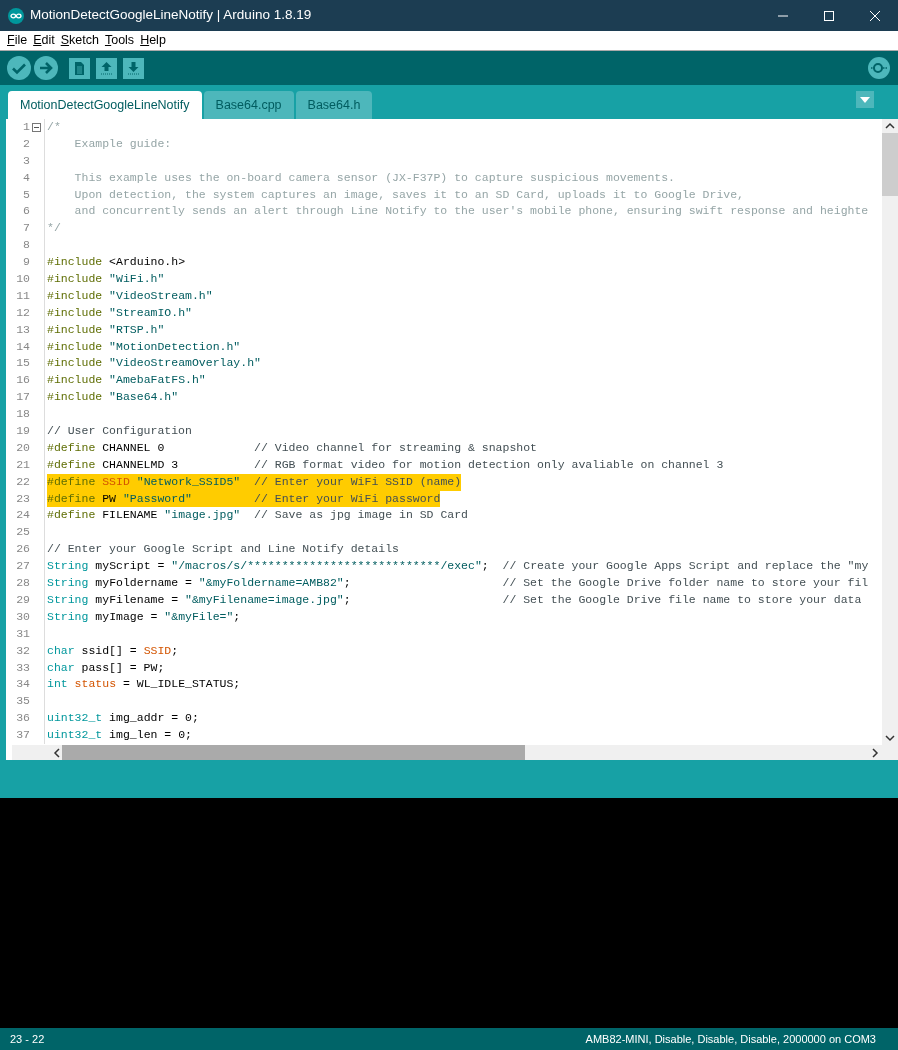 The image size is (898, 1050). Describe the element at coordinates (119, 431) in the screenshot. I see `code-line: // User Configuration` at that location.